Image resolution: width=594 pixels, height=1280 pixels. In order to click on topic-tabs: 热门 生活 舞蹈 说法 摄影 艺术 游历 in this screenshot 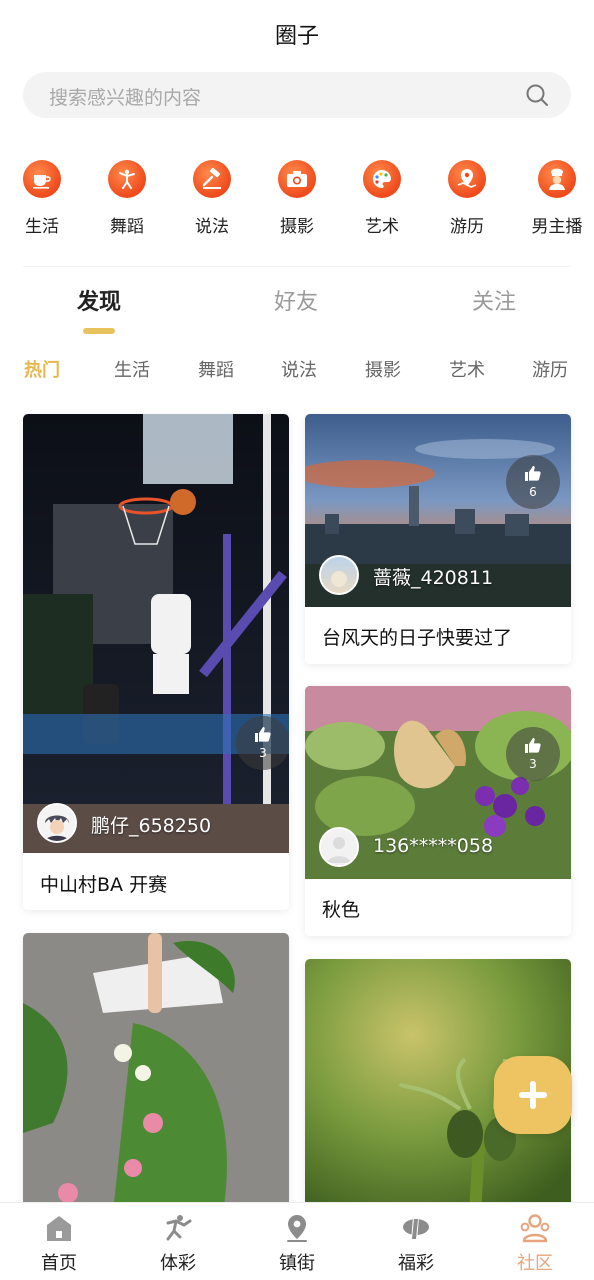, I will do `click(297, 371)`.